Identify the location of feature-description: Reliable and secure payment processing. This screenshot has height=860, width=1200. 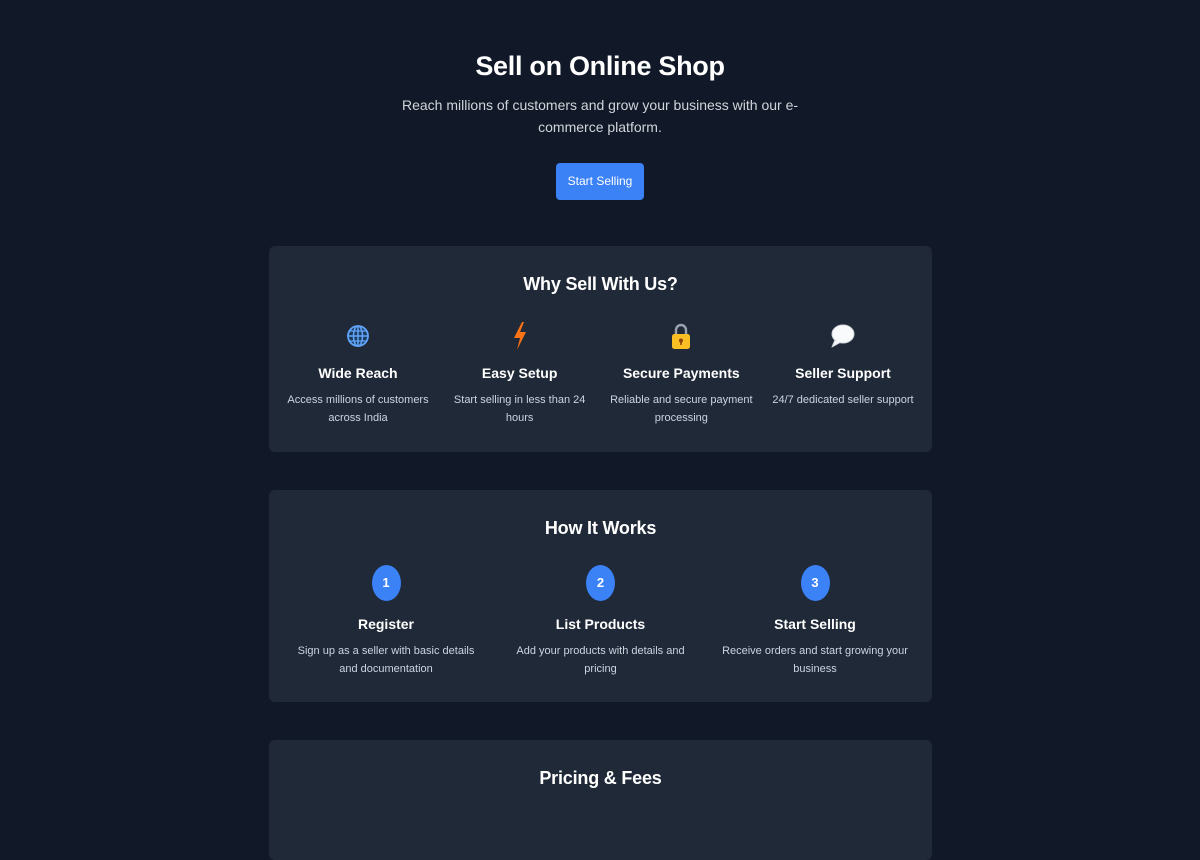
(681, 409).